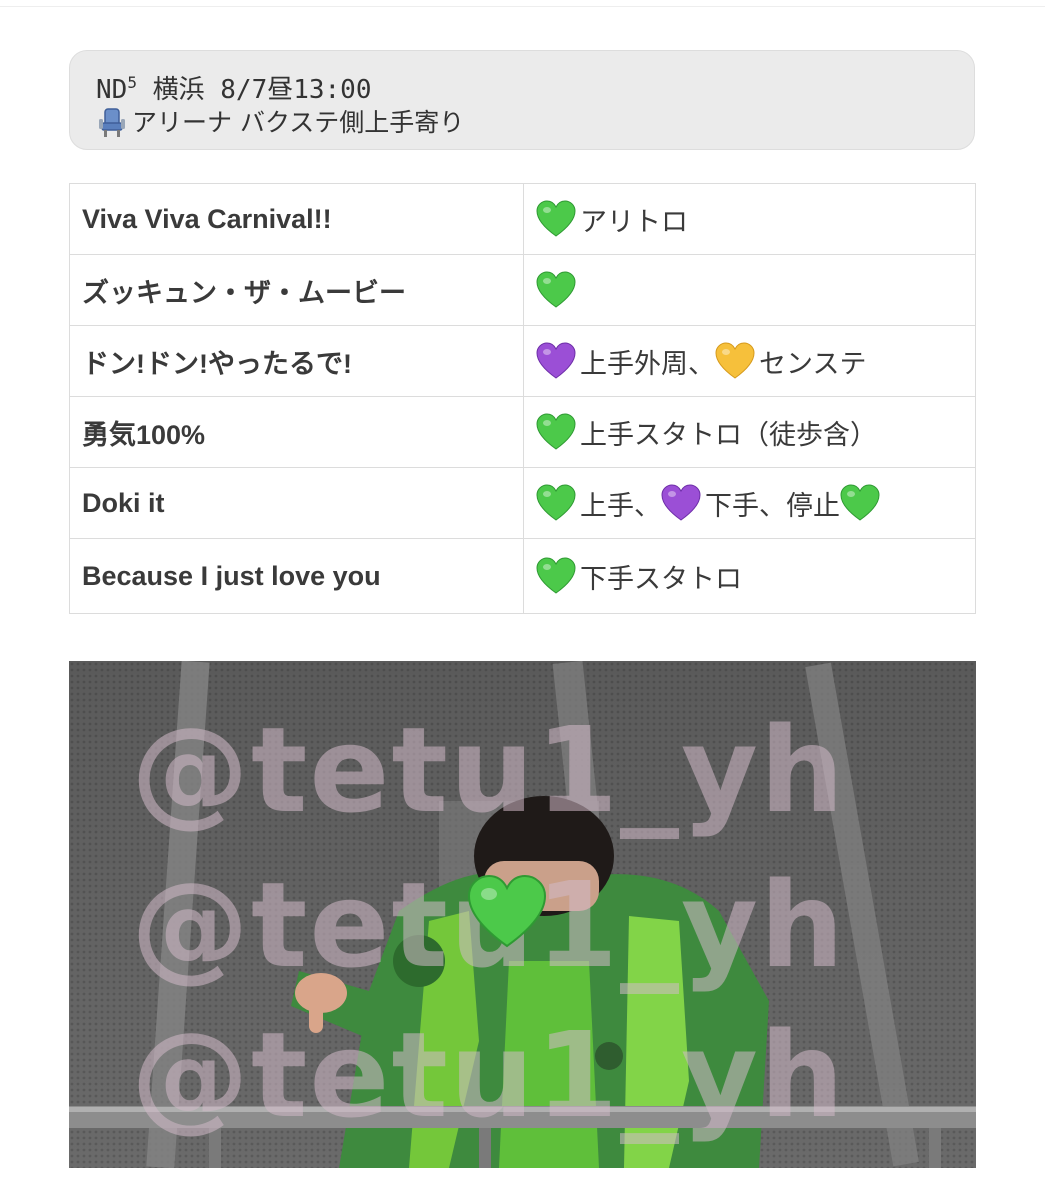 This screenshot has width=1045, height=1200. I want to click on note-text: 上手、, so click(620, 506).